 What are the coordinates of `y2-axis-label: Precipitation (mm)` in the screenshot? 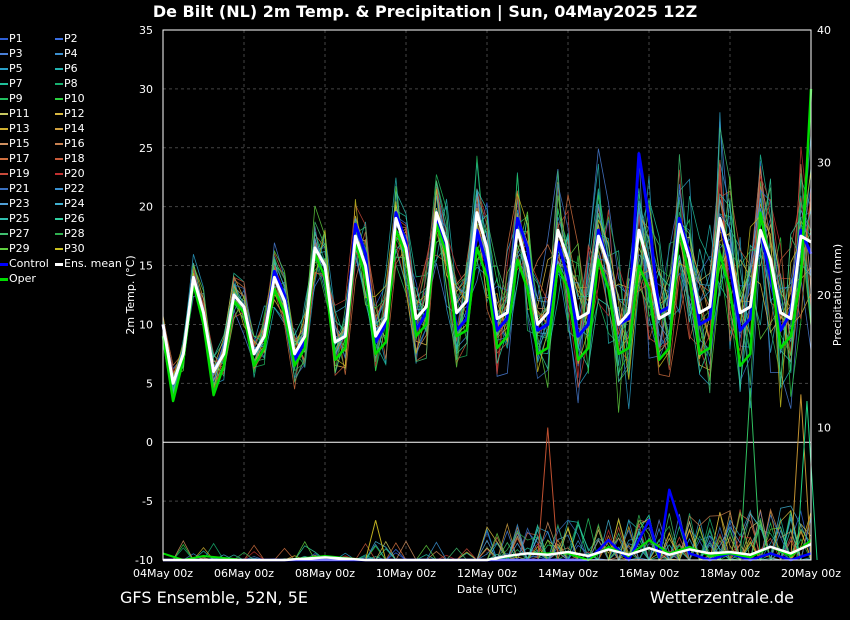 It's located at (837, 295).